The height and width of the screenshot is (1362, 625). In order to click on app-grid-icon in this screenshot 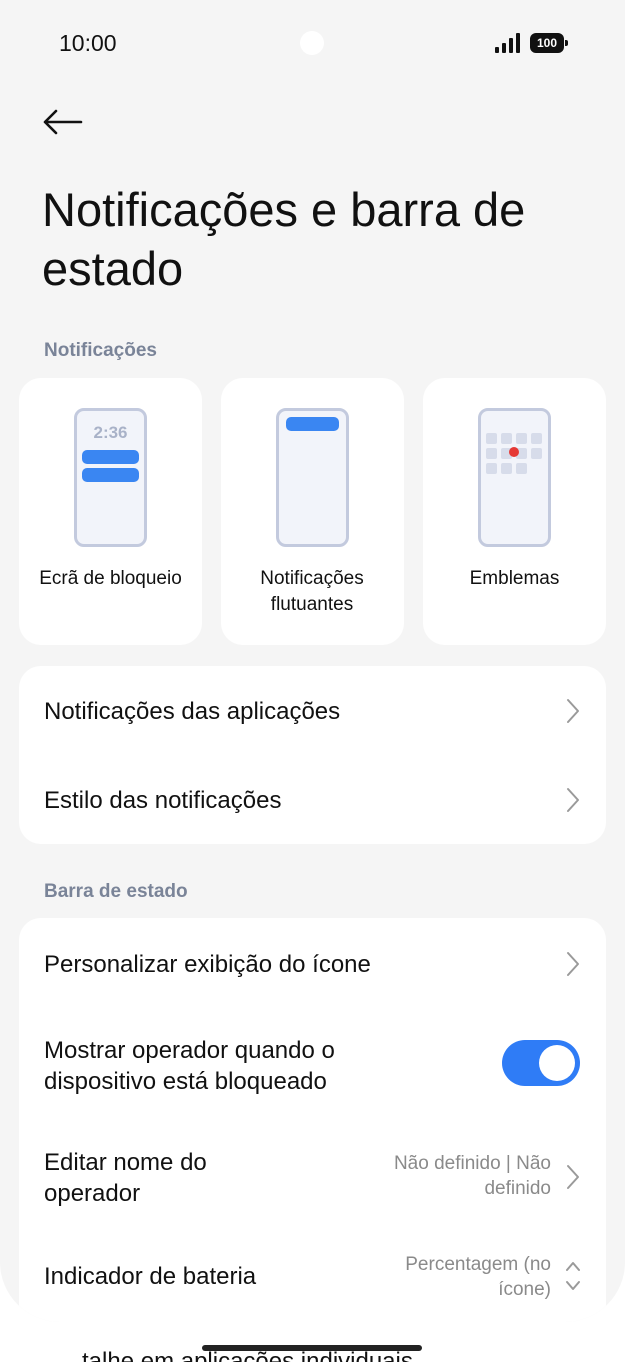, I will do `click(514, 453)`.